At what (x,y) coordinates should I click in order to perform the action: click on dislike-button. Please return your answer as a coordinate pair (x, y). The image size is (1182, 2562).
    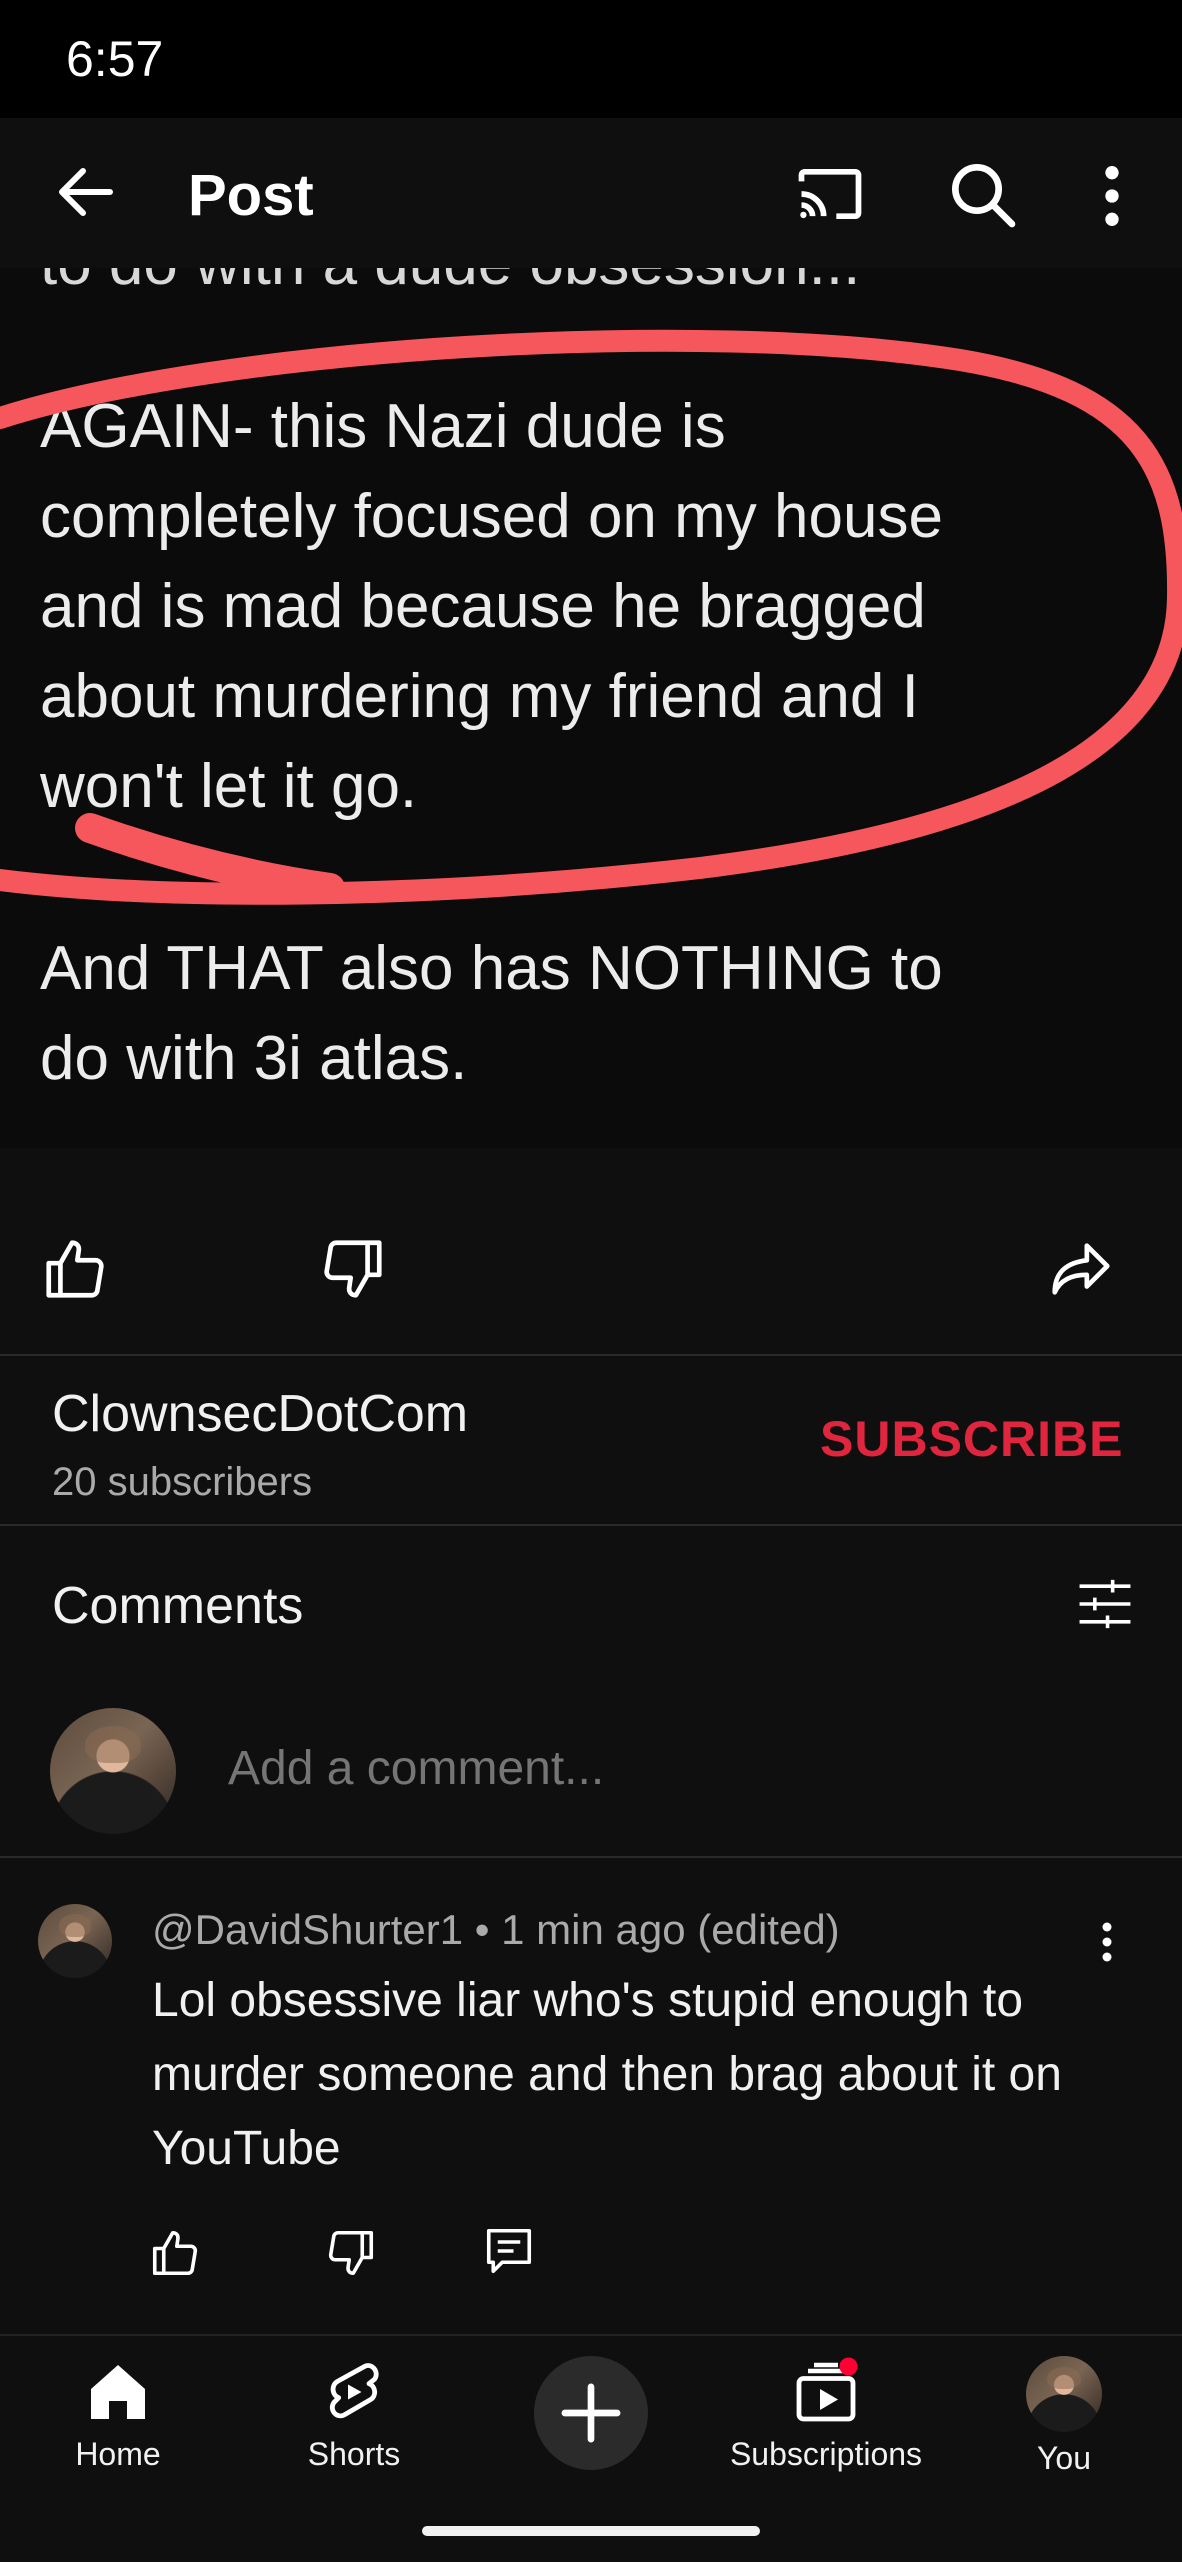
    Looking at the image, I should click on (353, 1269).